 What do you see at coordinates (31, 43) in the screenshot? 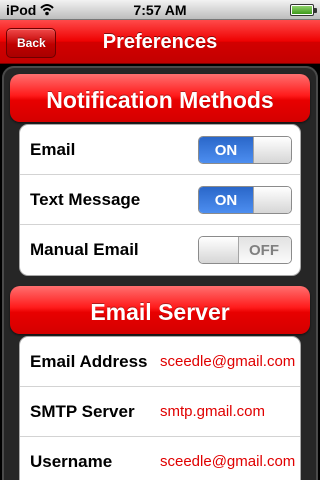
I see `back-button: Back` at bounding box center [31, 43].